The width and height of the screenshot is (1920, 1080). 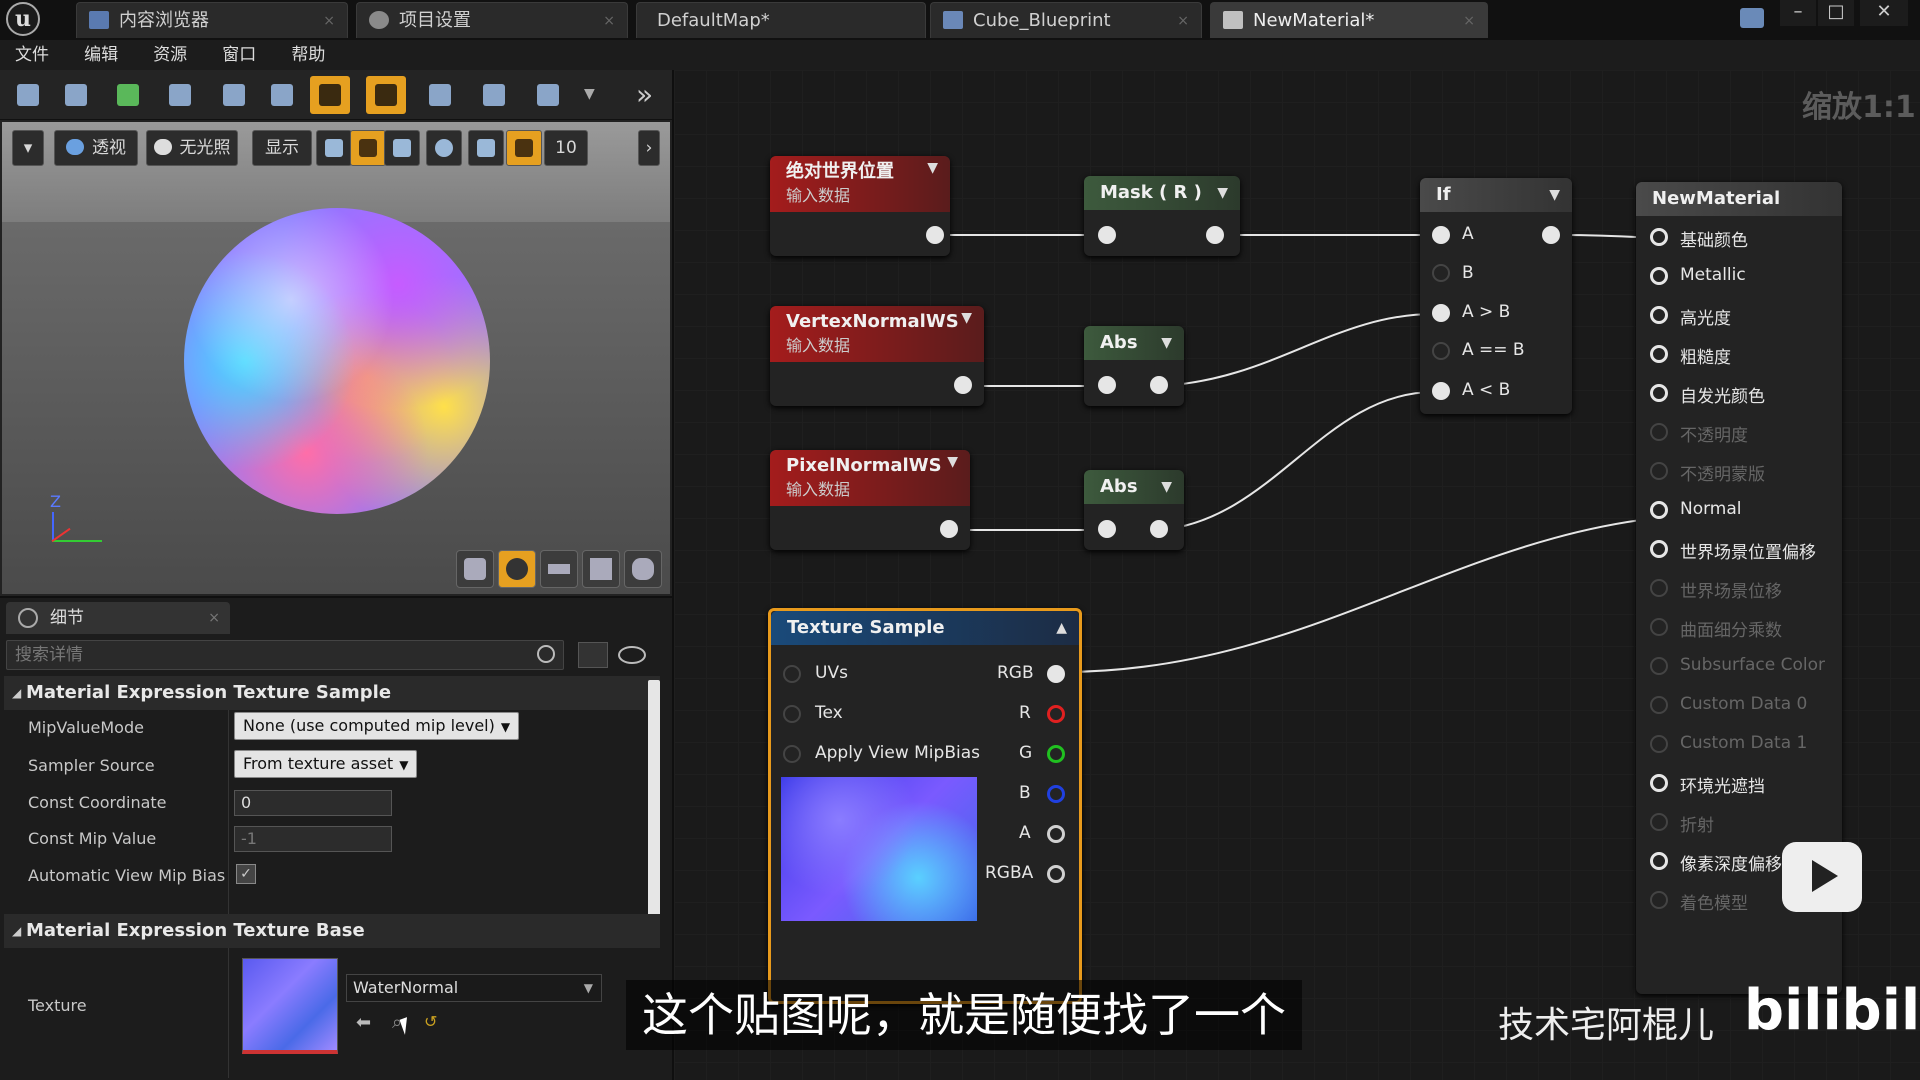 I want to click on chevron-up-icon: ▲, so click(x=1061, y=628).